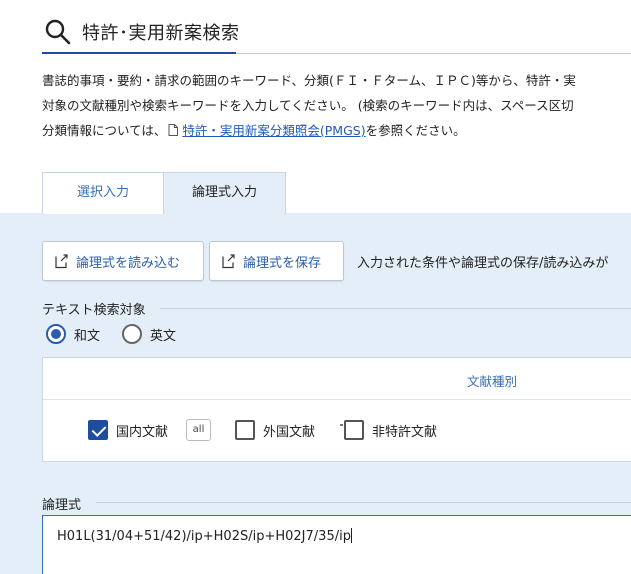  I want to click on checkbox-nonpatent-docs: 非特許文献, so click(390, 430).